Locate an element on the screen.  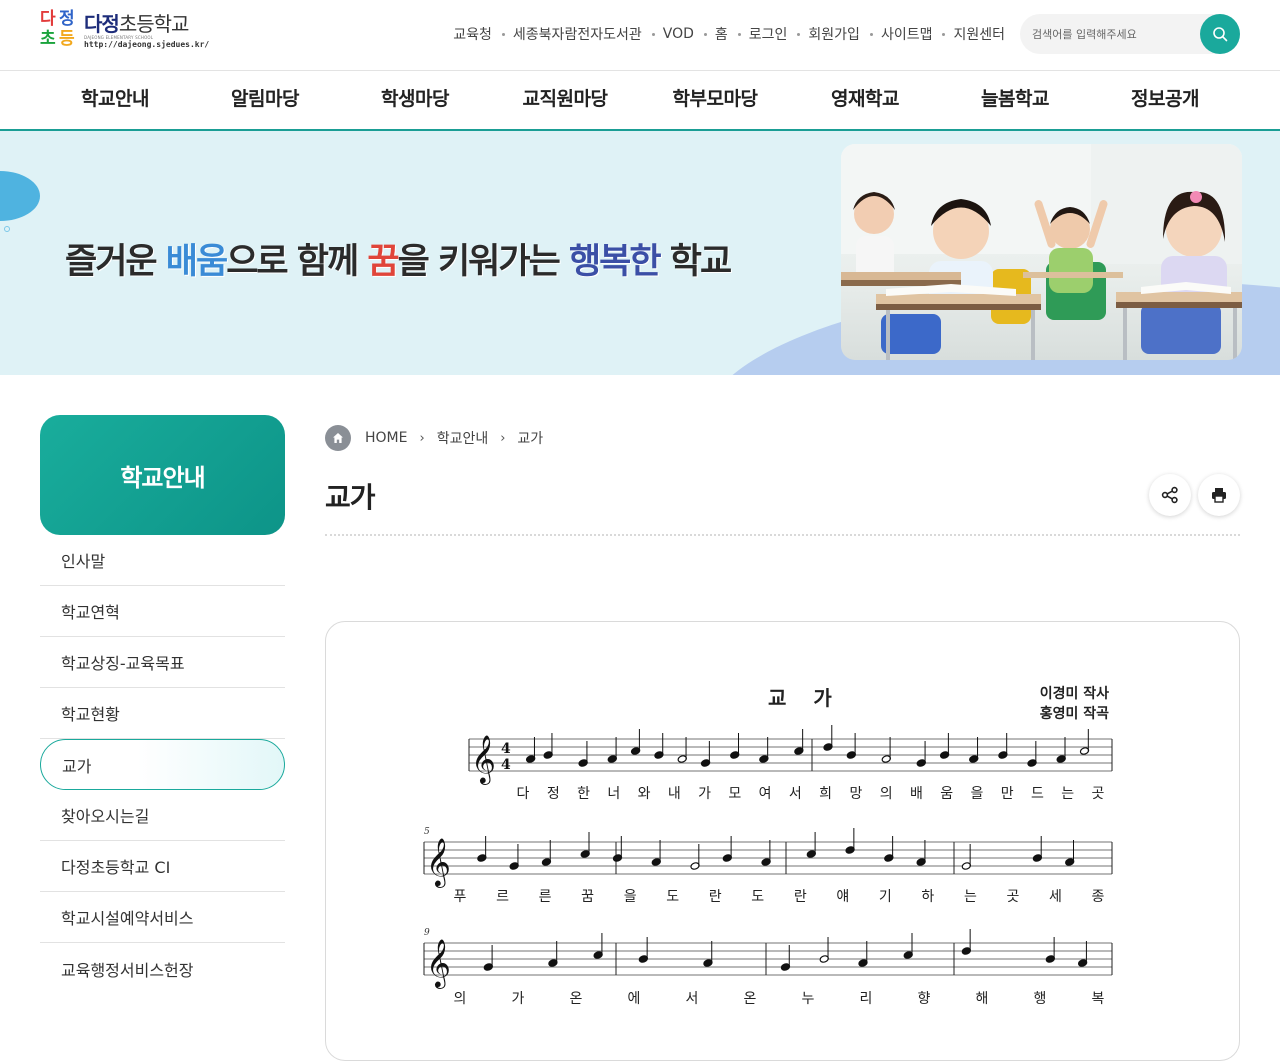
breadcrumb: HOME › 학교안내 › 교가 is located at coordinates (434, 438).